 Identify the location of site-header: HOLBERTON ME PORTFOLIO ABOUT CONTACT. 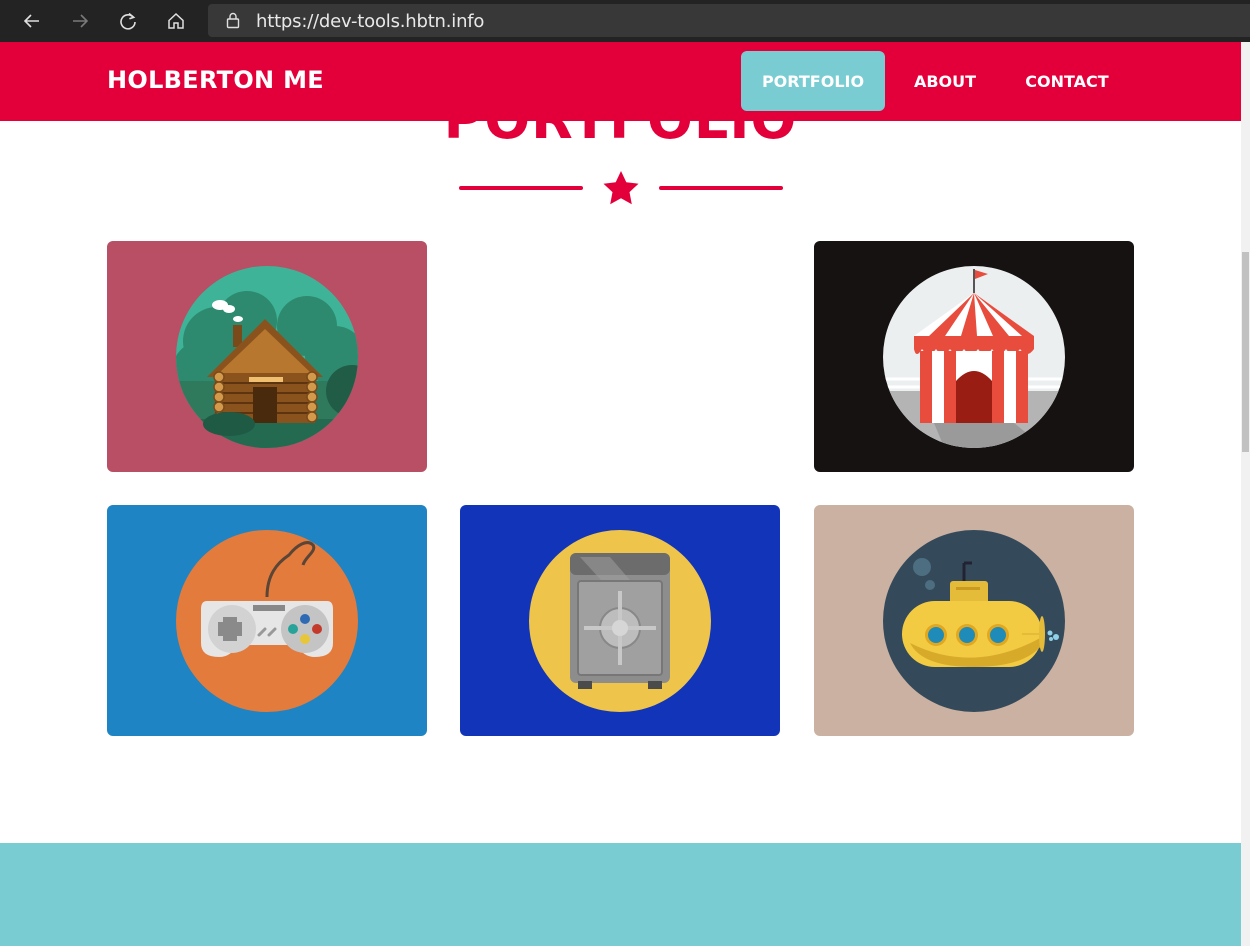
(620, 81).